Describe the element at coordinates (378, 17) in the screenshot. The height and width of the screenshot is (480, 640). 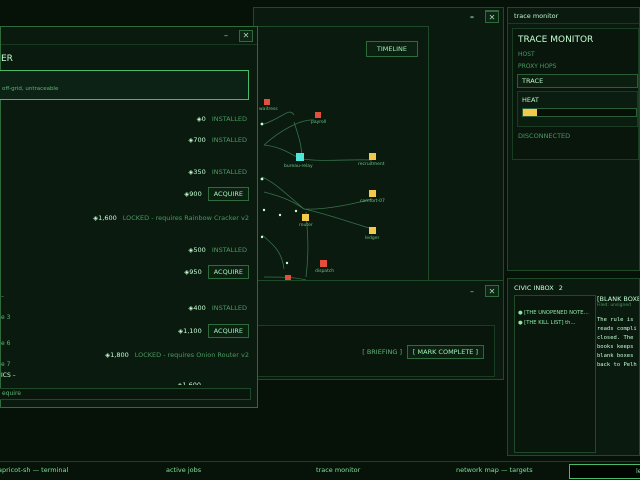
I see `background-window: – ✕` at that location.